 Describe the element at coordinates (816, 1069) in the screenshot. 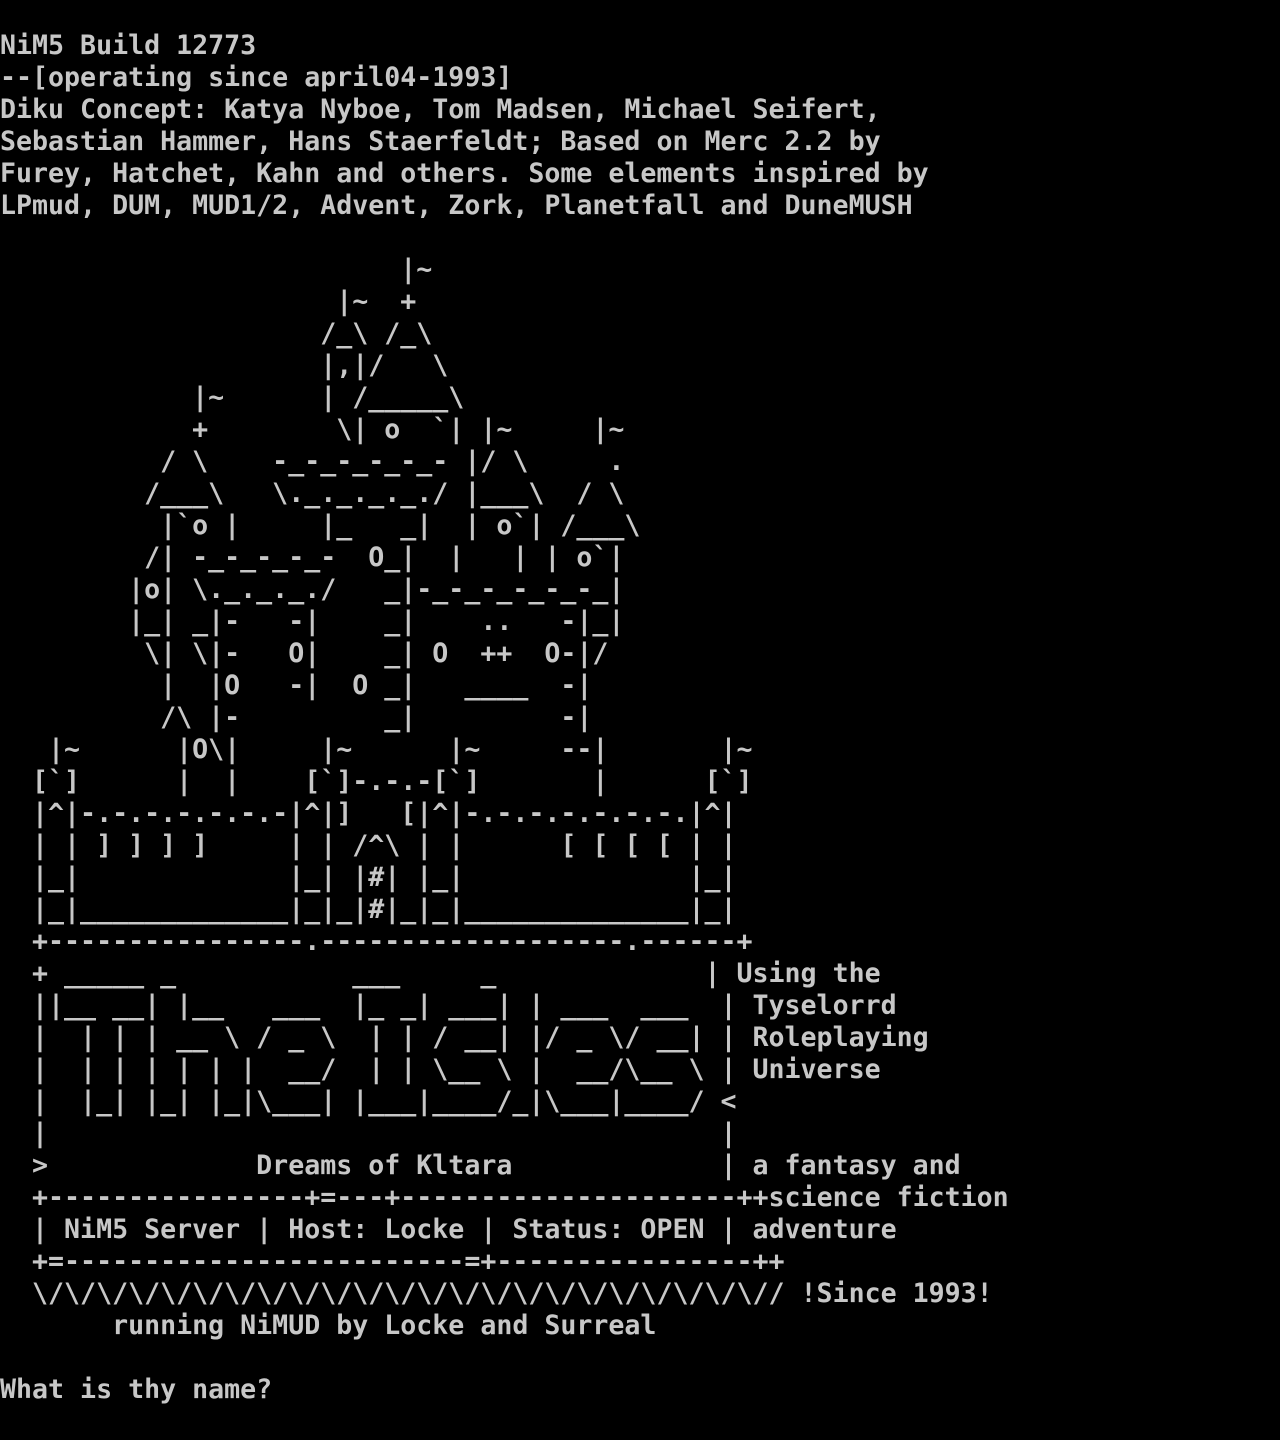

I see `side-text: Universe` at that location.